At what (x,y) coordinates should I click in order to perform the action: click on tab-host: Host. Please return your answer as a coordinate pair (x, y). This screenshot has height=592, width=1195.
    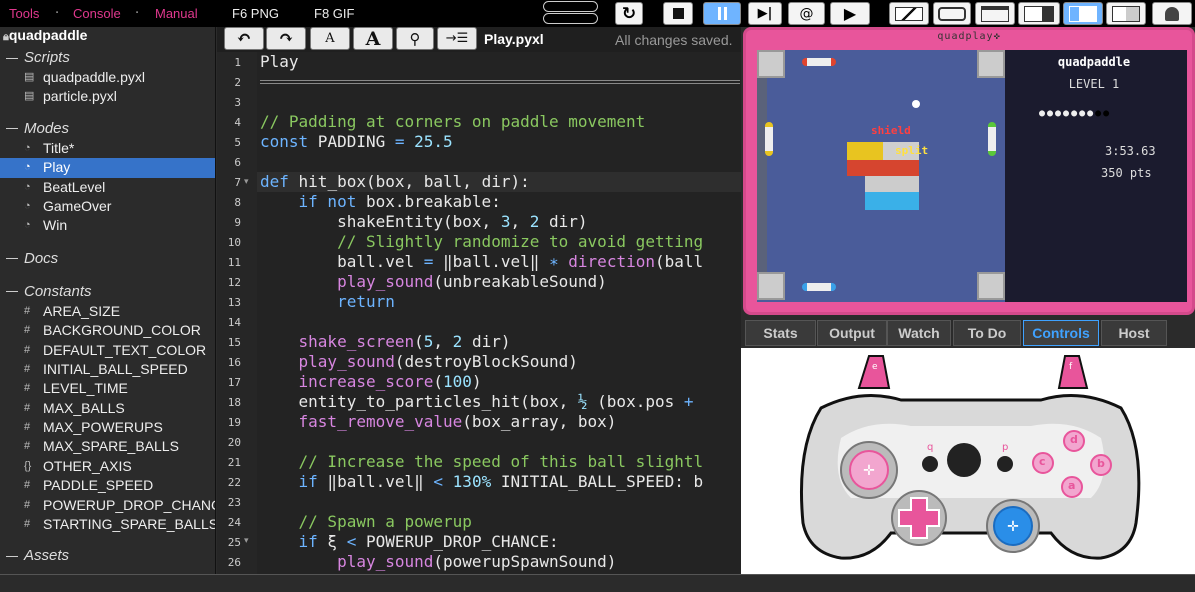
    Looking at the image, I should click on (1134, 333).